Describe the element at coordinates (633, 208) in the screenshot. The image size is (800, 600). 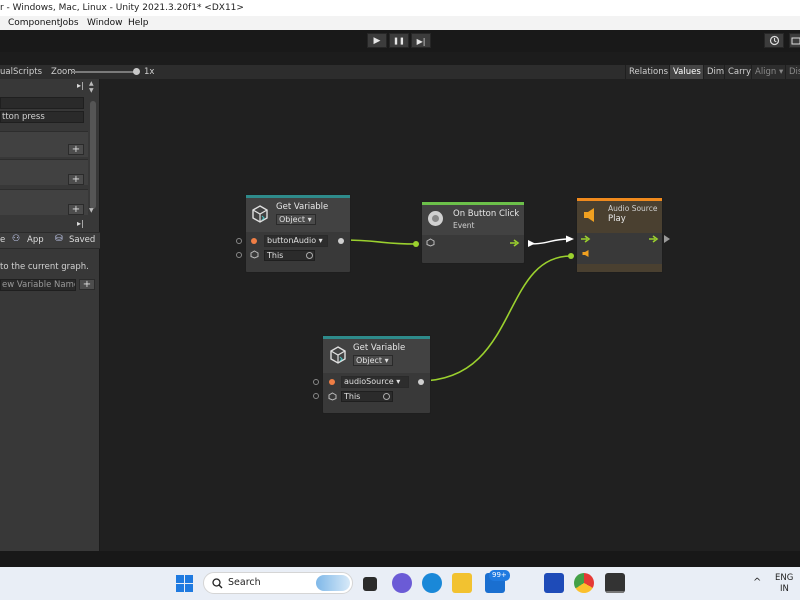
I see `node-title: Audio Source` at that location.